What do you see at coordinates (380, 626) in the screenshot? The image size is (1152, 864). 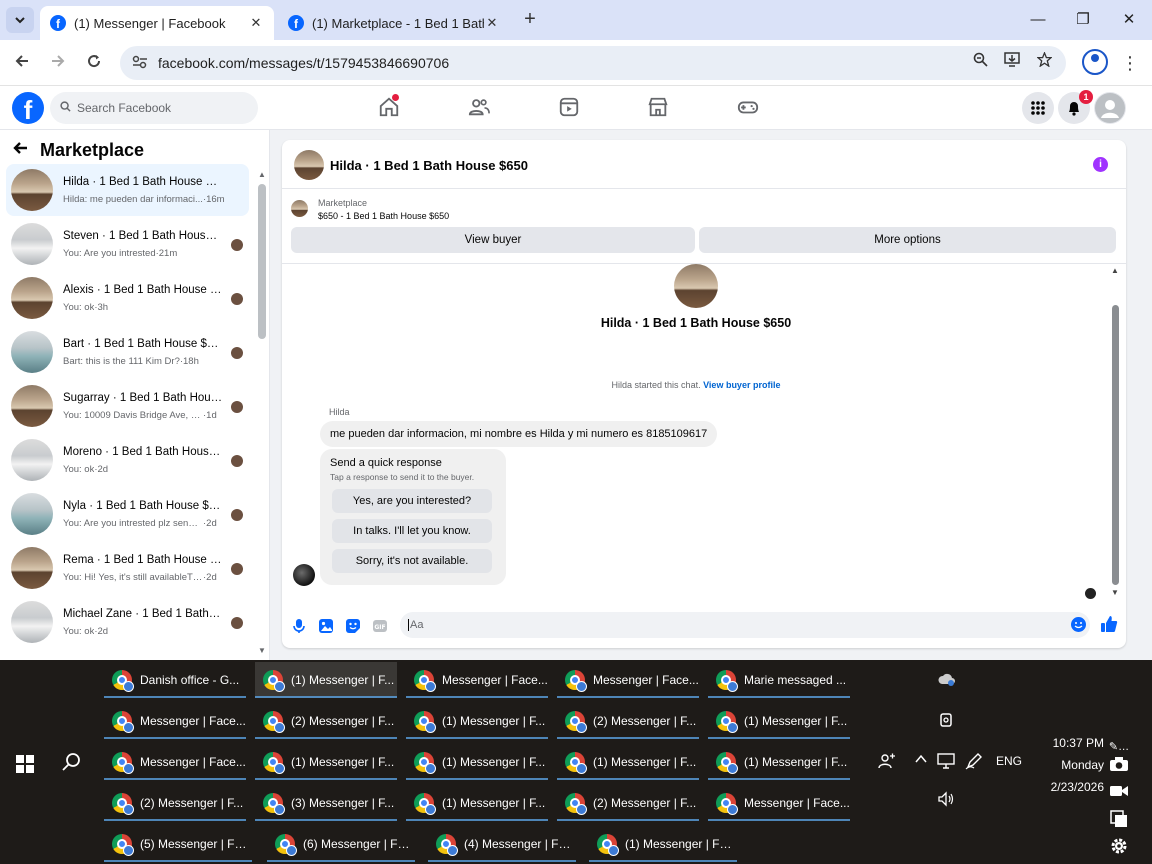 I see `gif-icon: GIF` at bounding box center [380, 626].